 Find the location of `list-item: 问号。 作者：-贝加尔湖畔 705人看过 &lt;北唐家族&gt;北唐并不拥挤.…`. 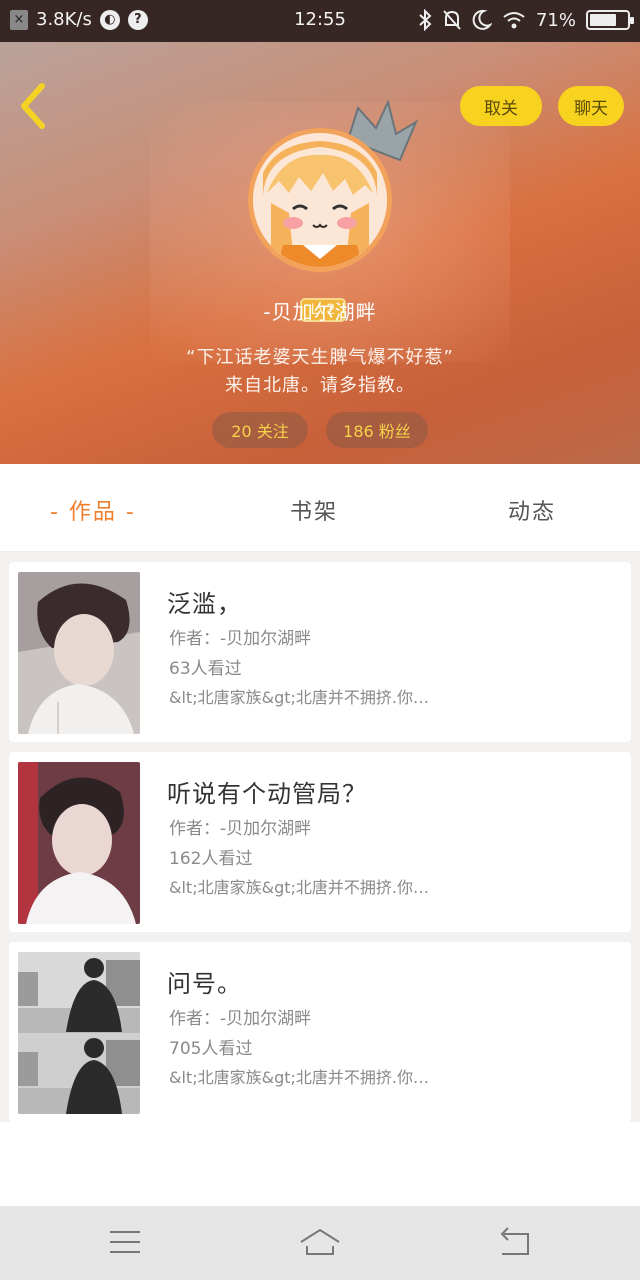

list-item: 问号。 作者：-贝加尔湖畔 705人看过 &lt;北唐家族&gt;北唐并不拥挤.… is located at coordinates (320, 1032).